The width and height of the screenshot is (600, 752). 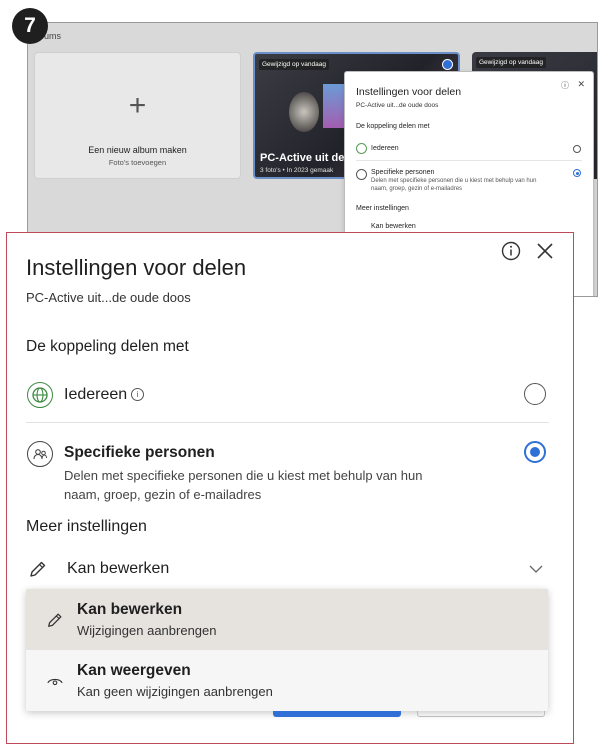 I want to click on panel-title: Instellingen voor delen, so click(x=136, y=267).